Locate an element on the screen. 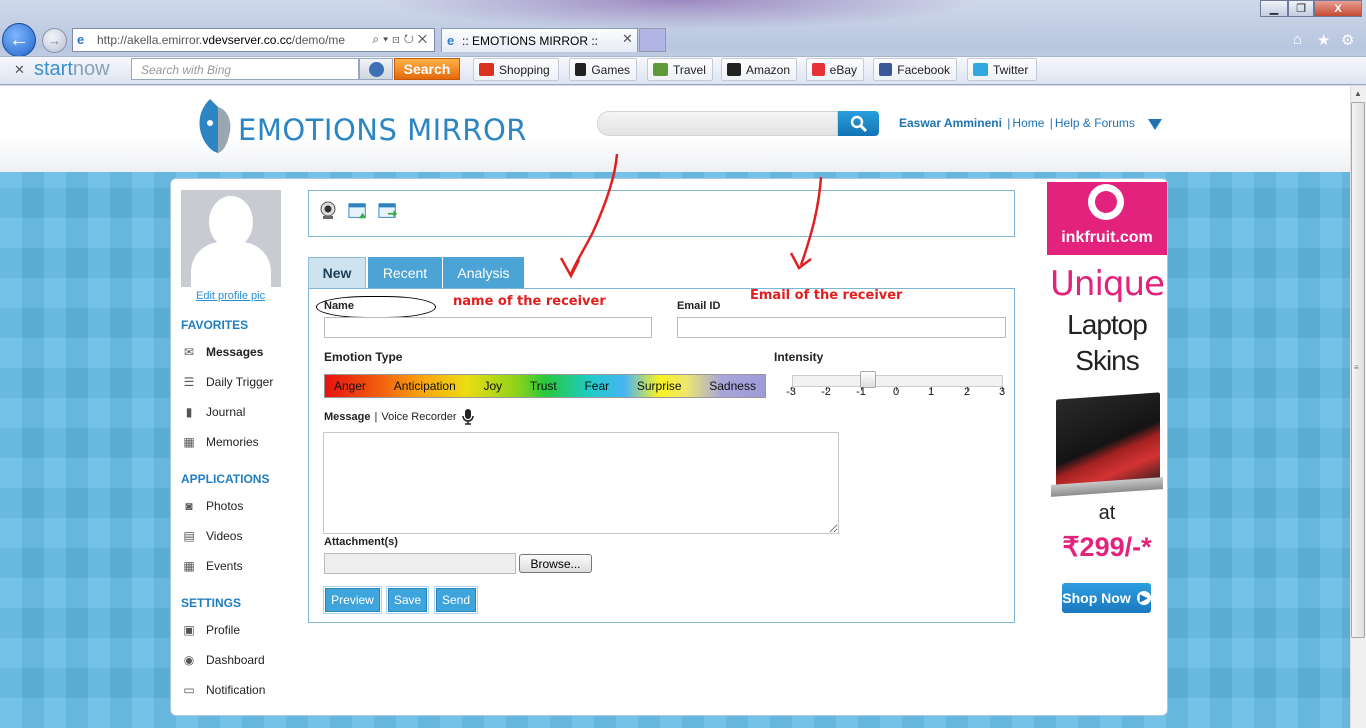 This screenshot has width=1366, height=728. toolbar-link-label: Shopping is located at coordinates (524, 69).